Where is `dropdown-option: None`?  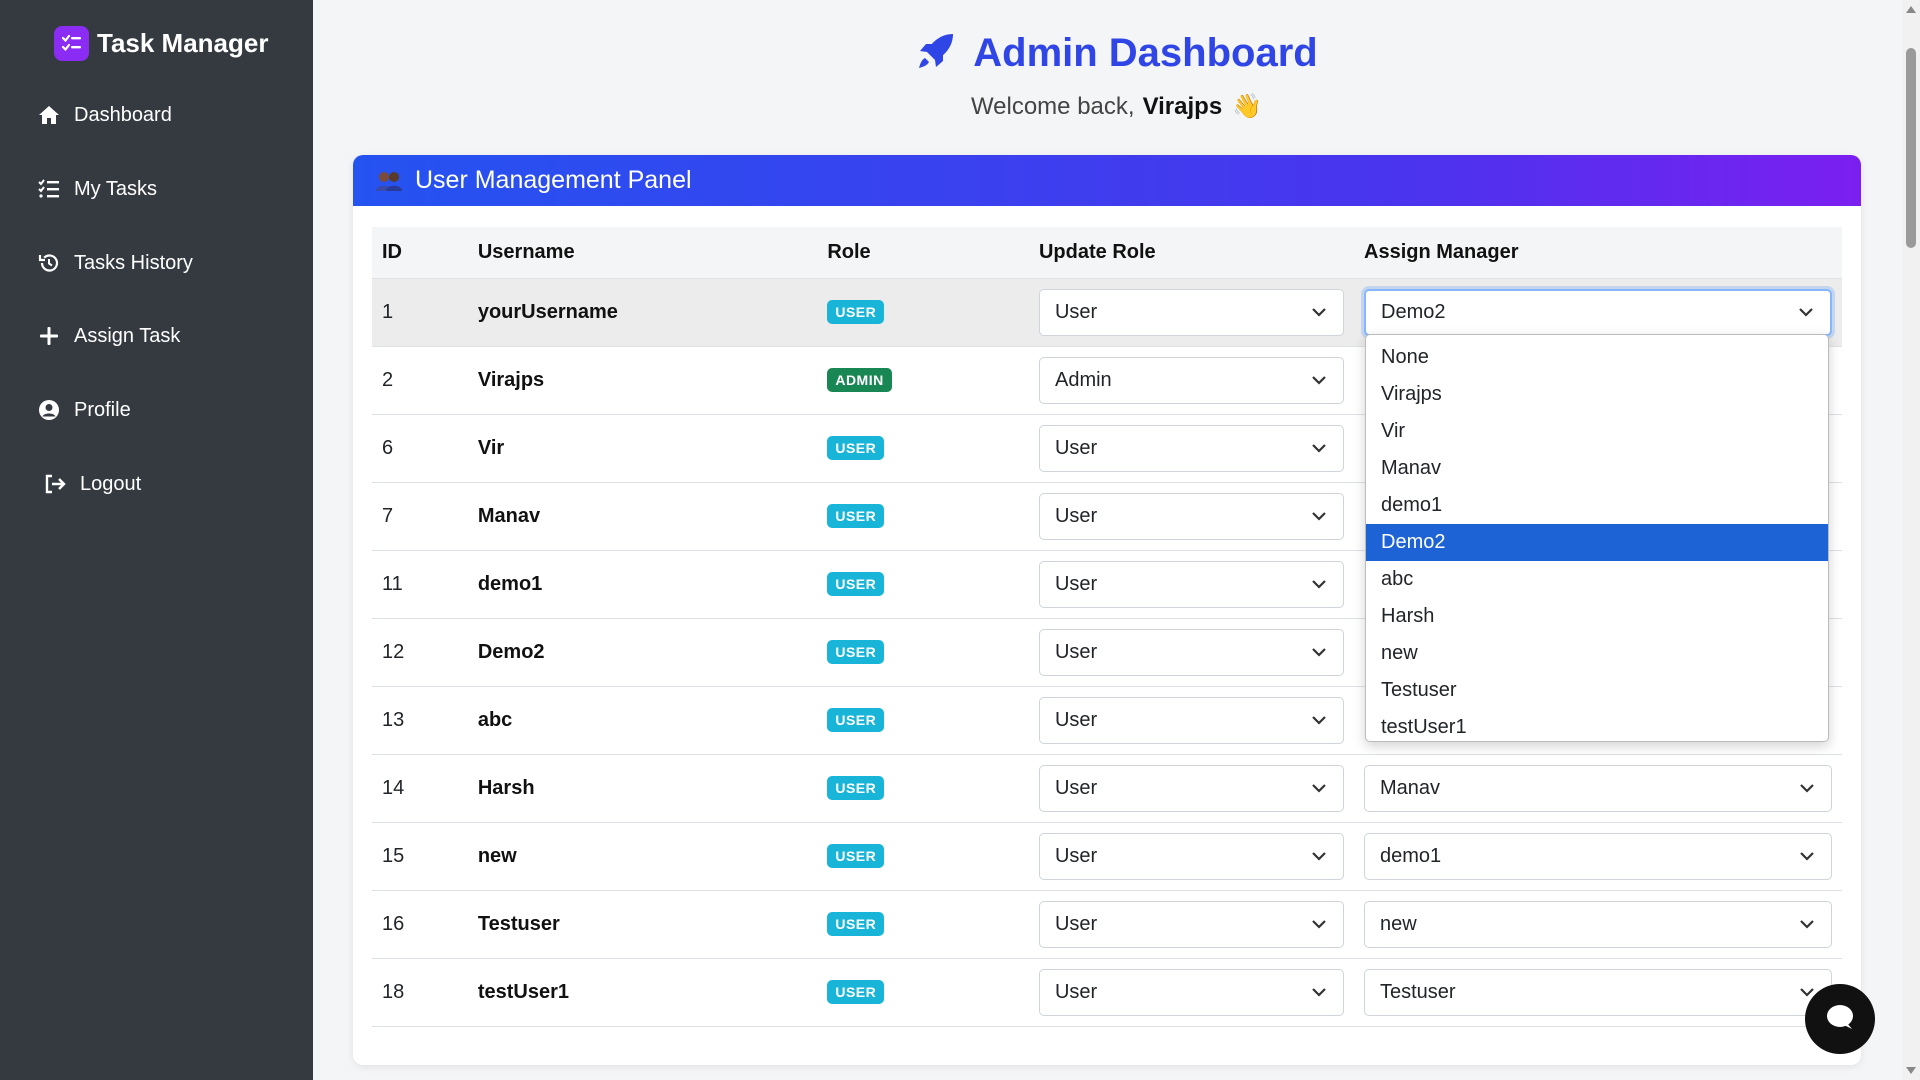
dropdown-option: None is located at coordinates (1597, 357).